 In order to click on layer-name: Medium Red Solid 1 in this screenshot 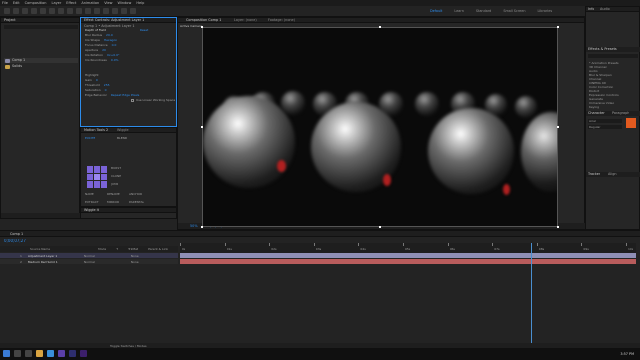, I will do `click(53, 262)`.